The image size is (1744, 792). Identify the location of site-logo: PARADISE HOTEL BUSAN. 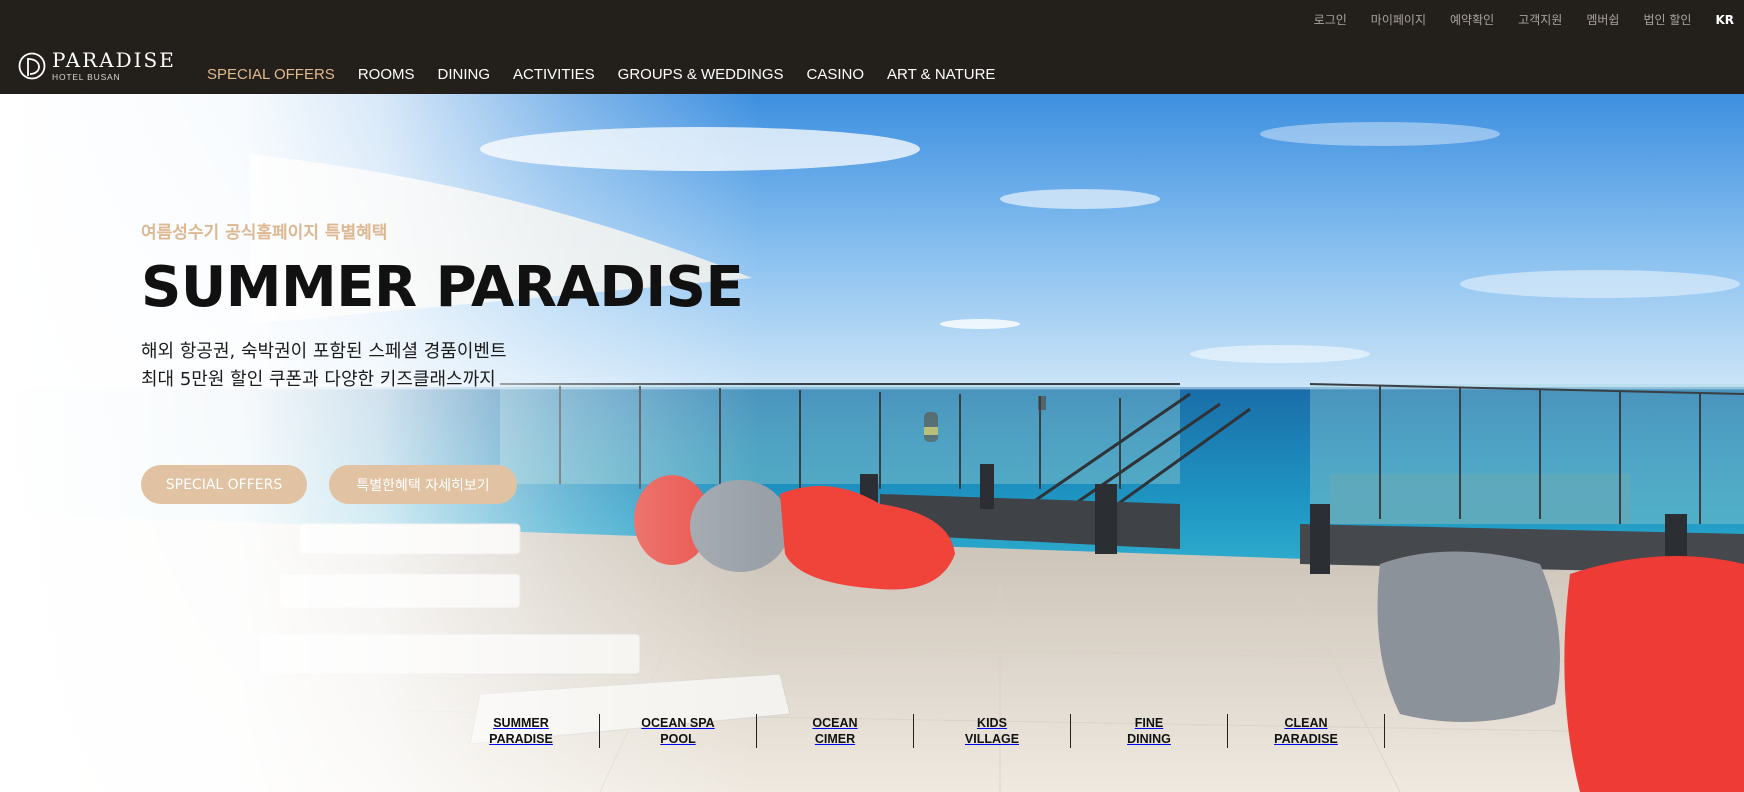
(97, 66).